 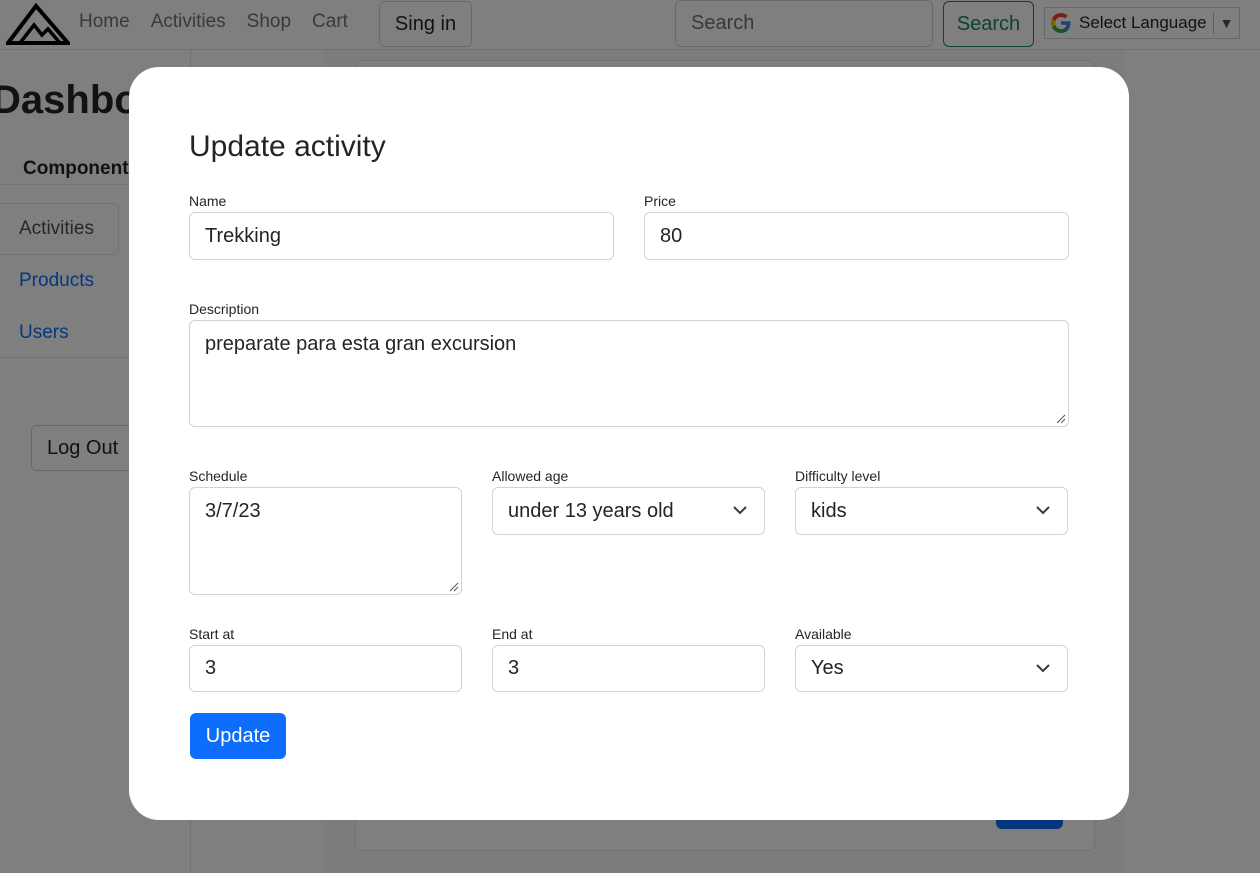 I want to click on available-value: Yes, so click(x=827, y=668).